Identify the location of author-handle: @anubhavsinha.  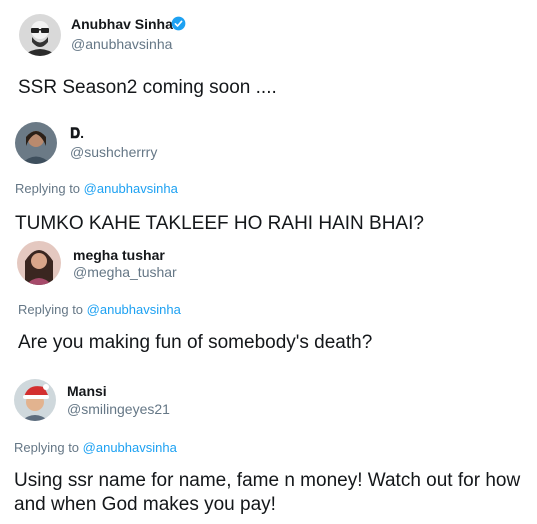
(121, 44).